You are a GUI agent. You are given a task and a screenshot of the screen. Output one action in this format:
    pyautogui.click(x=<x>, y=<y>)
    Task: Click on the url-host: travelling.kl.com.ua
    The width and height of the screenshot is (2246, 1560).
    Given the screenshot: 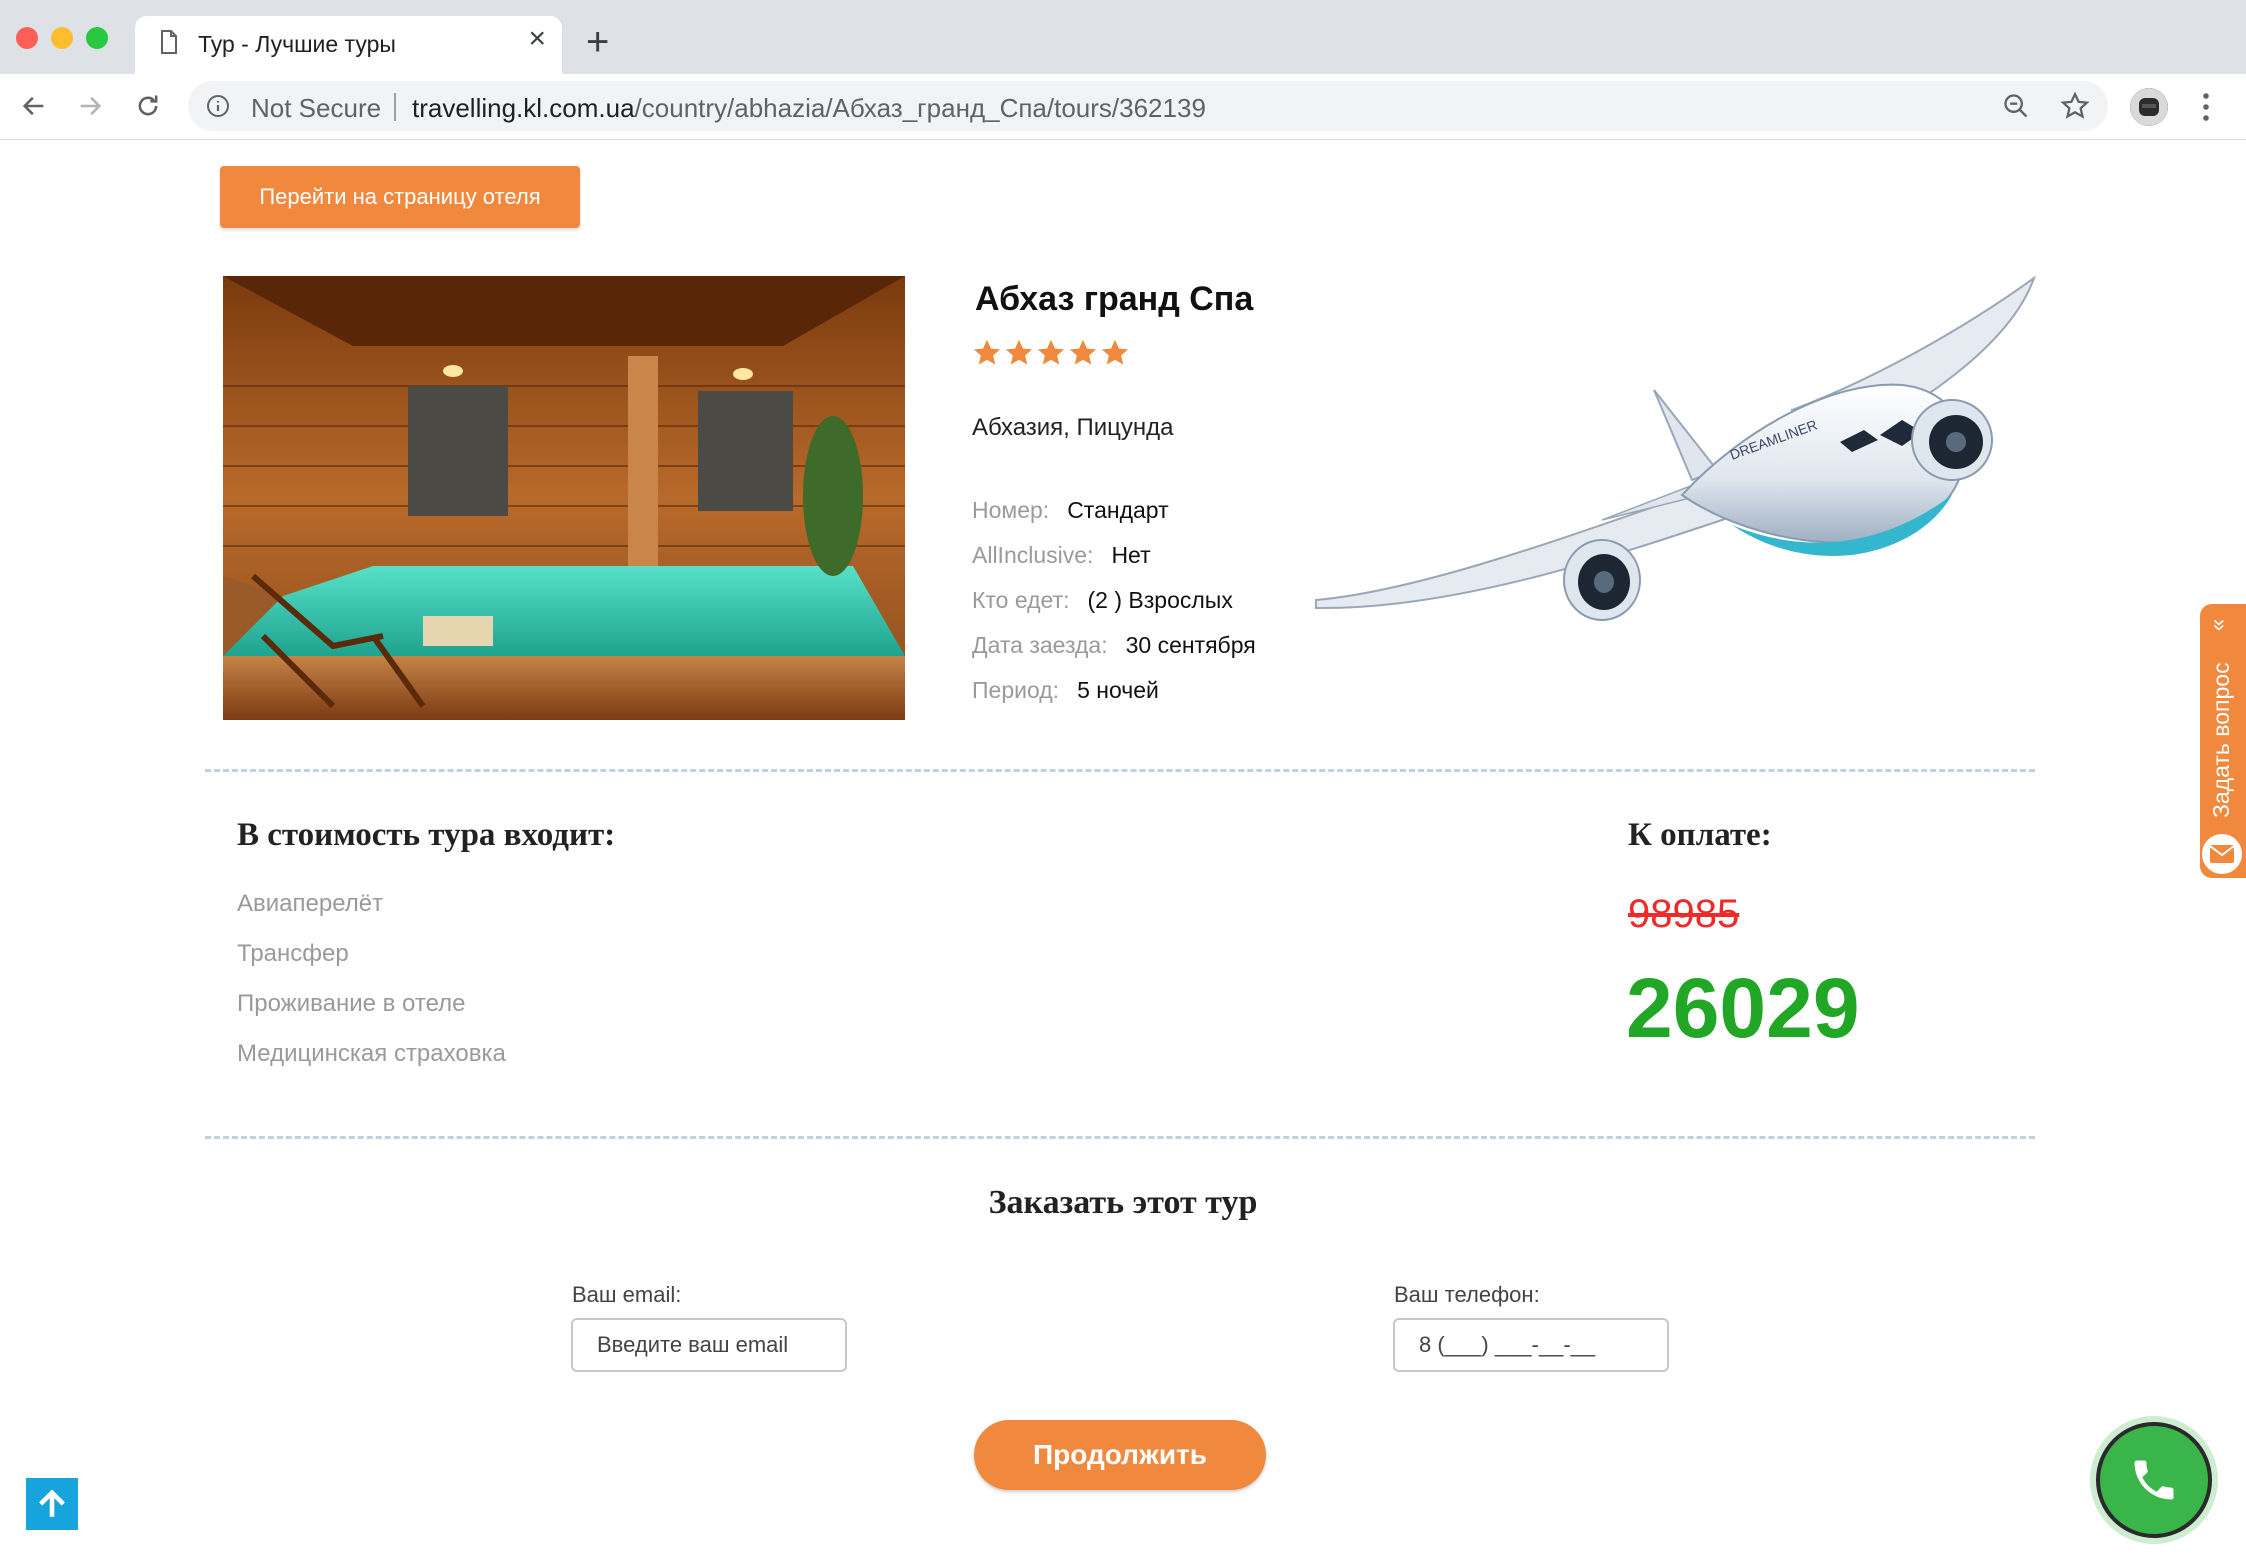 What is the action you would take?
    pyautogui.click(x=523, y=108)
    